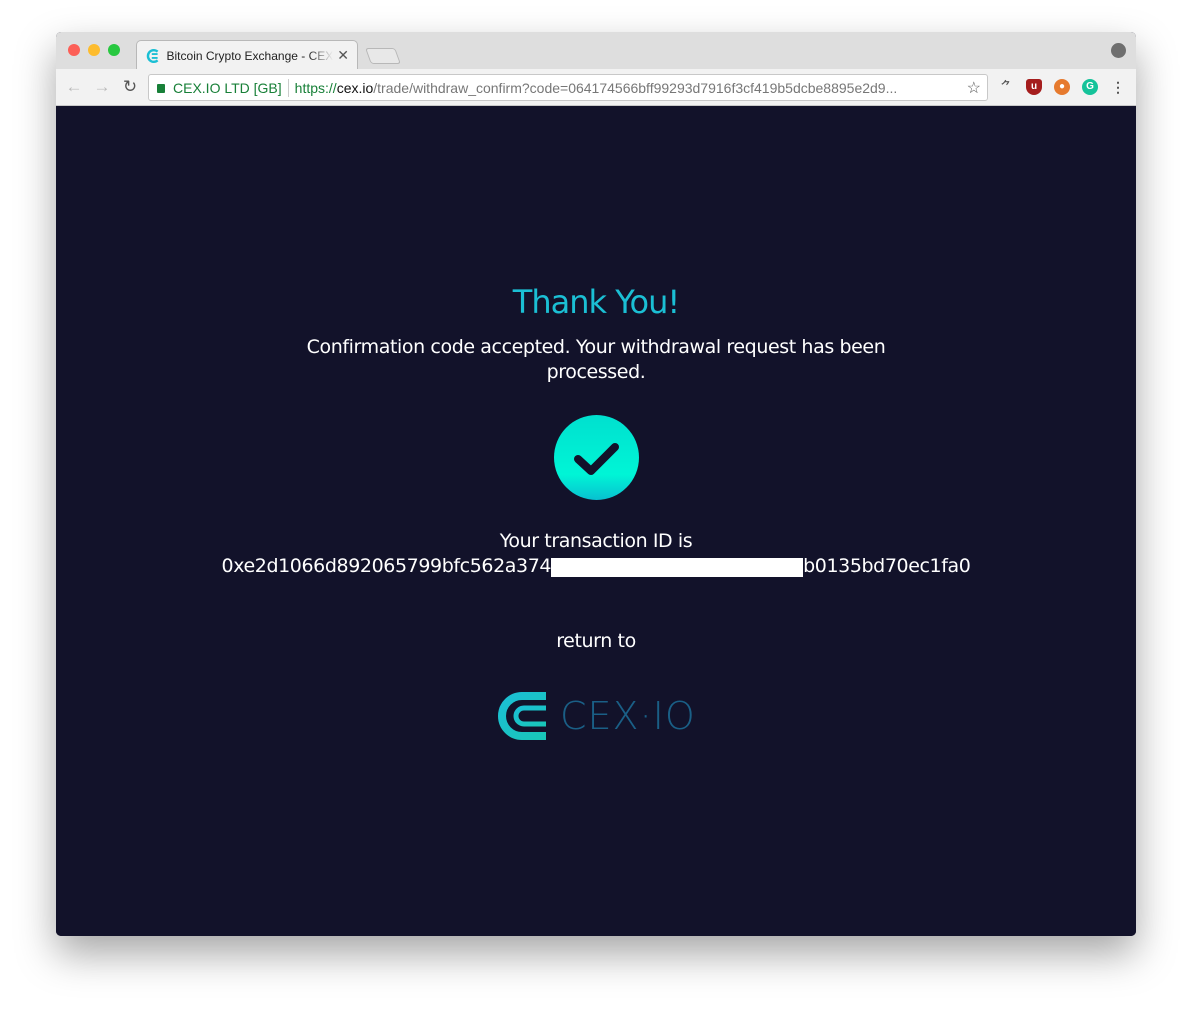 This screenshot has width=1192, height=1016. Describe the element at coordinates (250, 55) in the screenshot. I see `tab-title: Bitcoin Crypto Exchange - CEX.IO` at that location.